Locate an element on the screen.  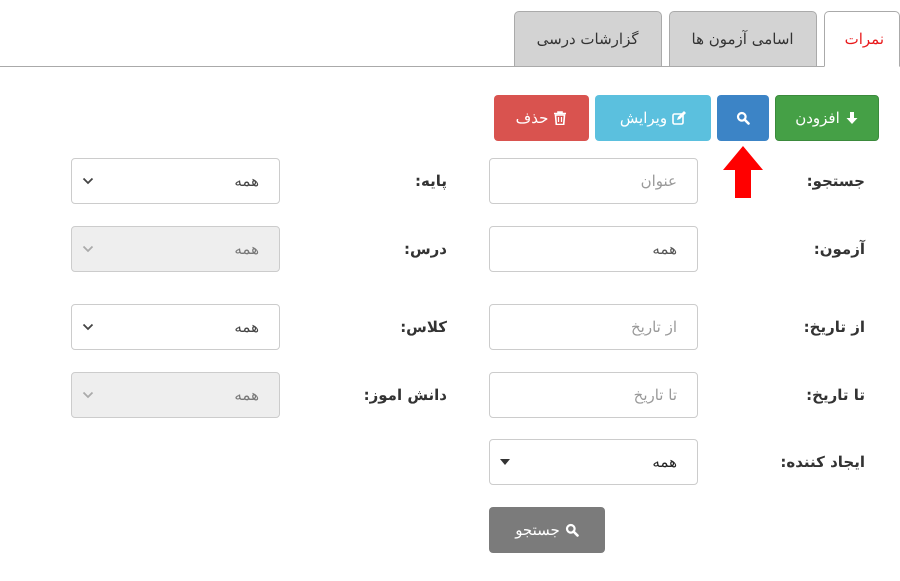
field-label: تا تاریخ: is located at coordinates (835, 395).